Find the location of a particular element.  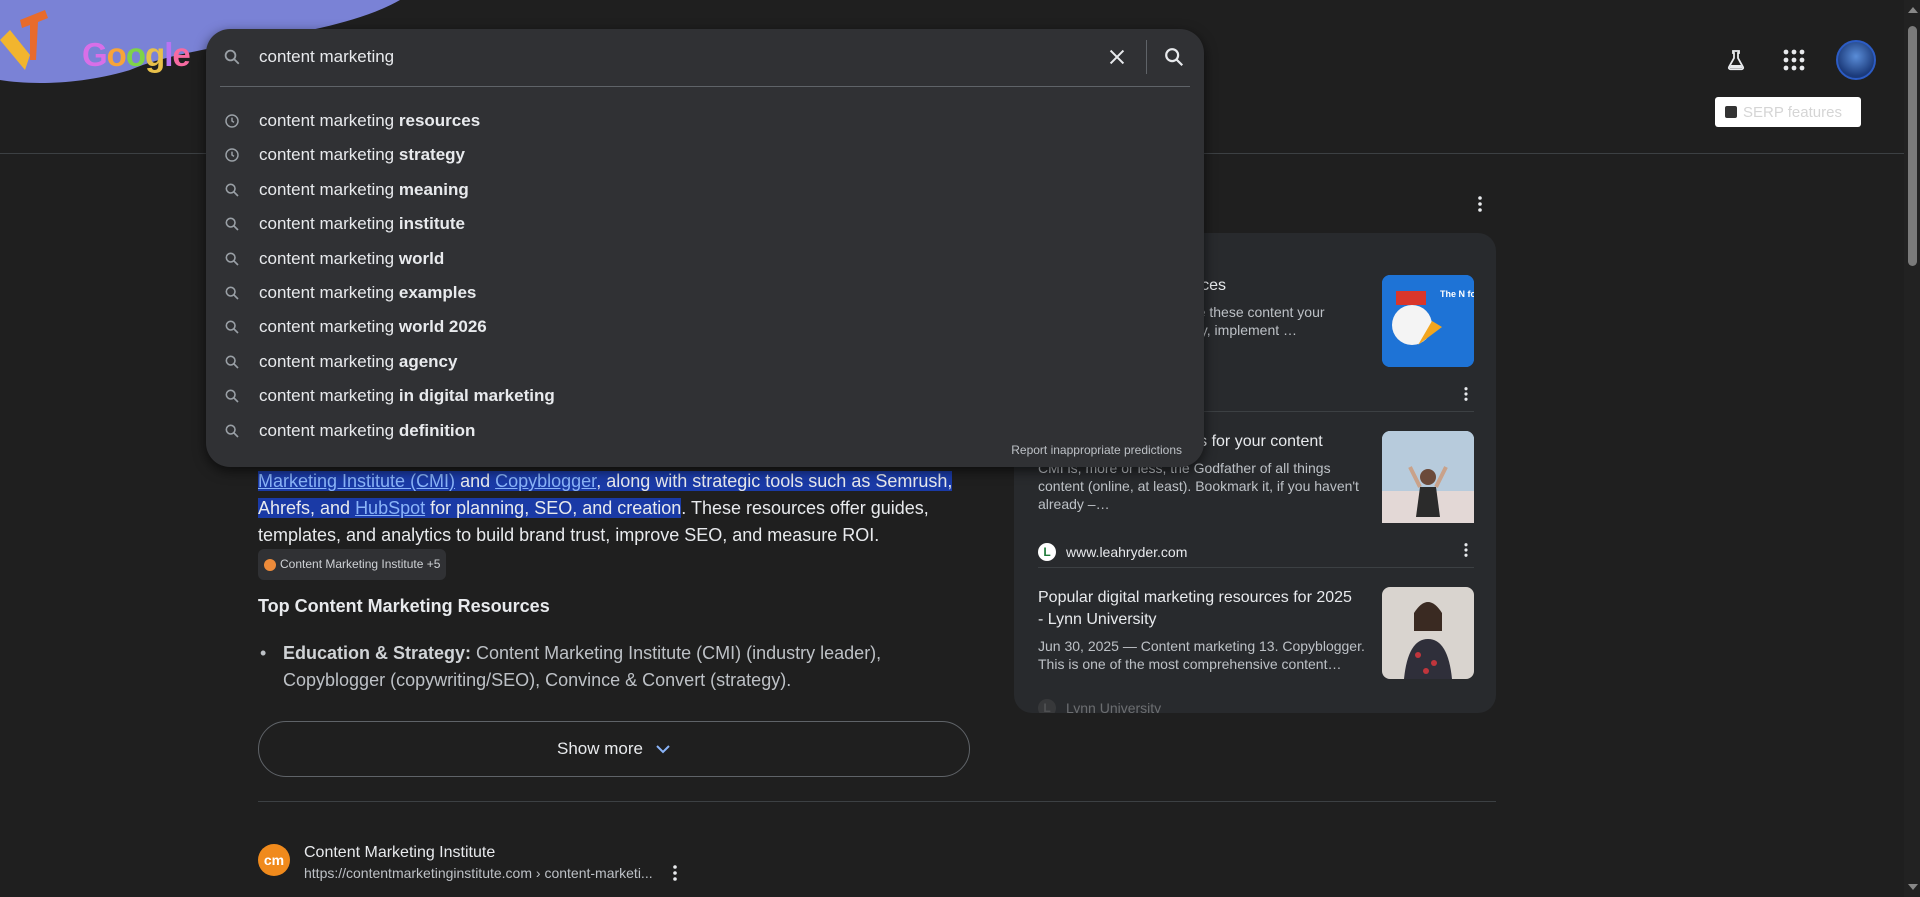

cmi-favicon-icon is located at coordinates (270, 564).